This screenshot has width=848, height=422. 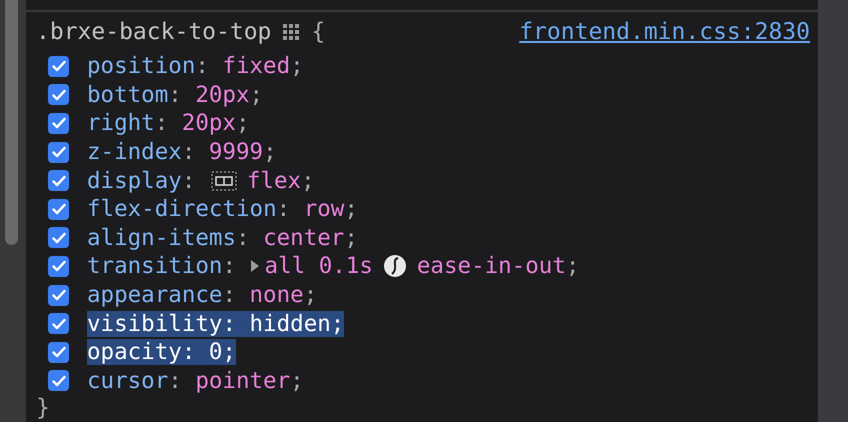 I want to click on property-value: all 0.1s, so click(x=318, y=266).